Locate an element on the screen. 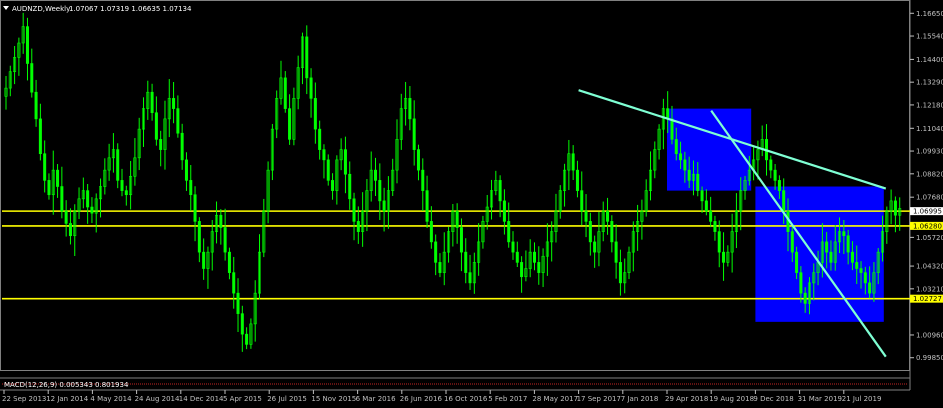  date-label: 21 Jul 2019 is located at coordinates (862, 399).